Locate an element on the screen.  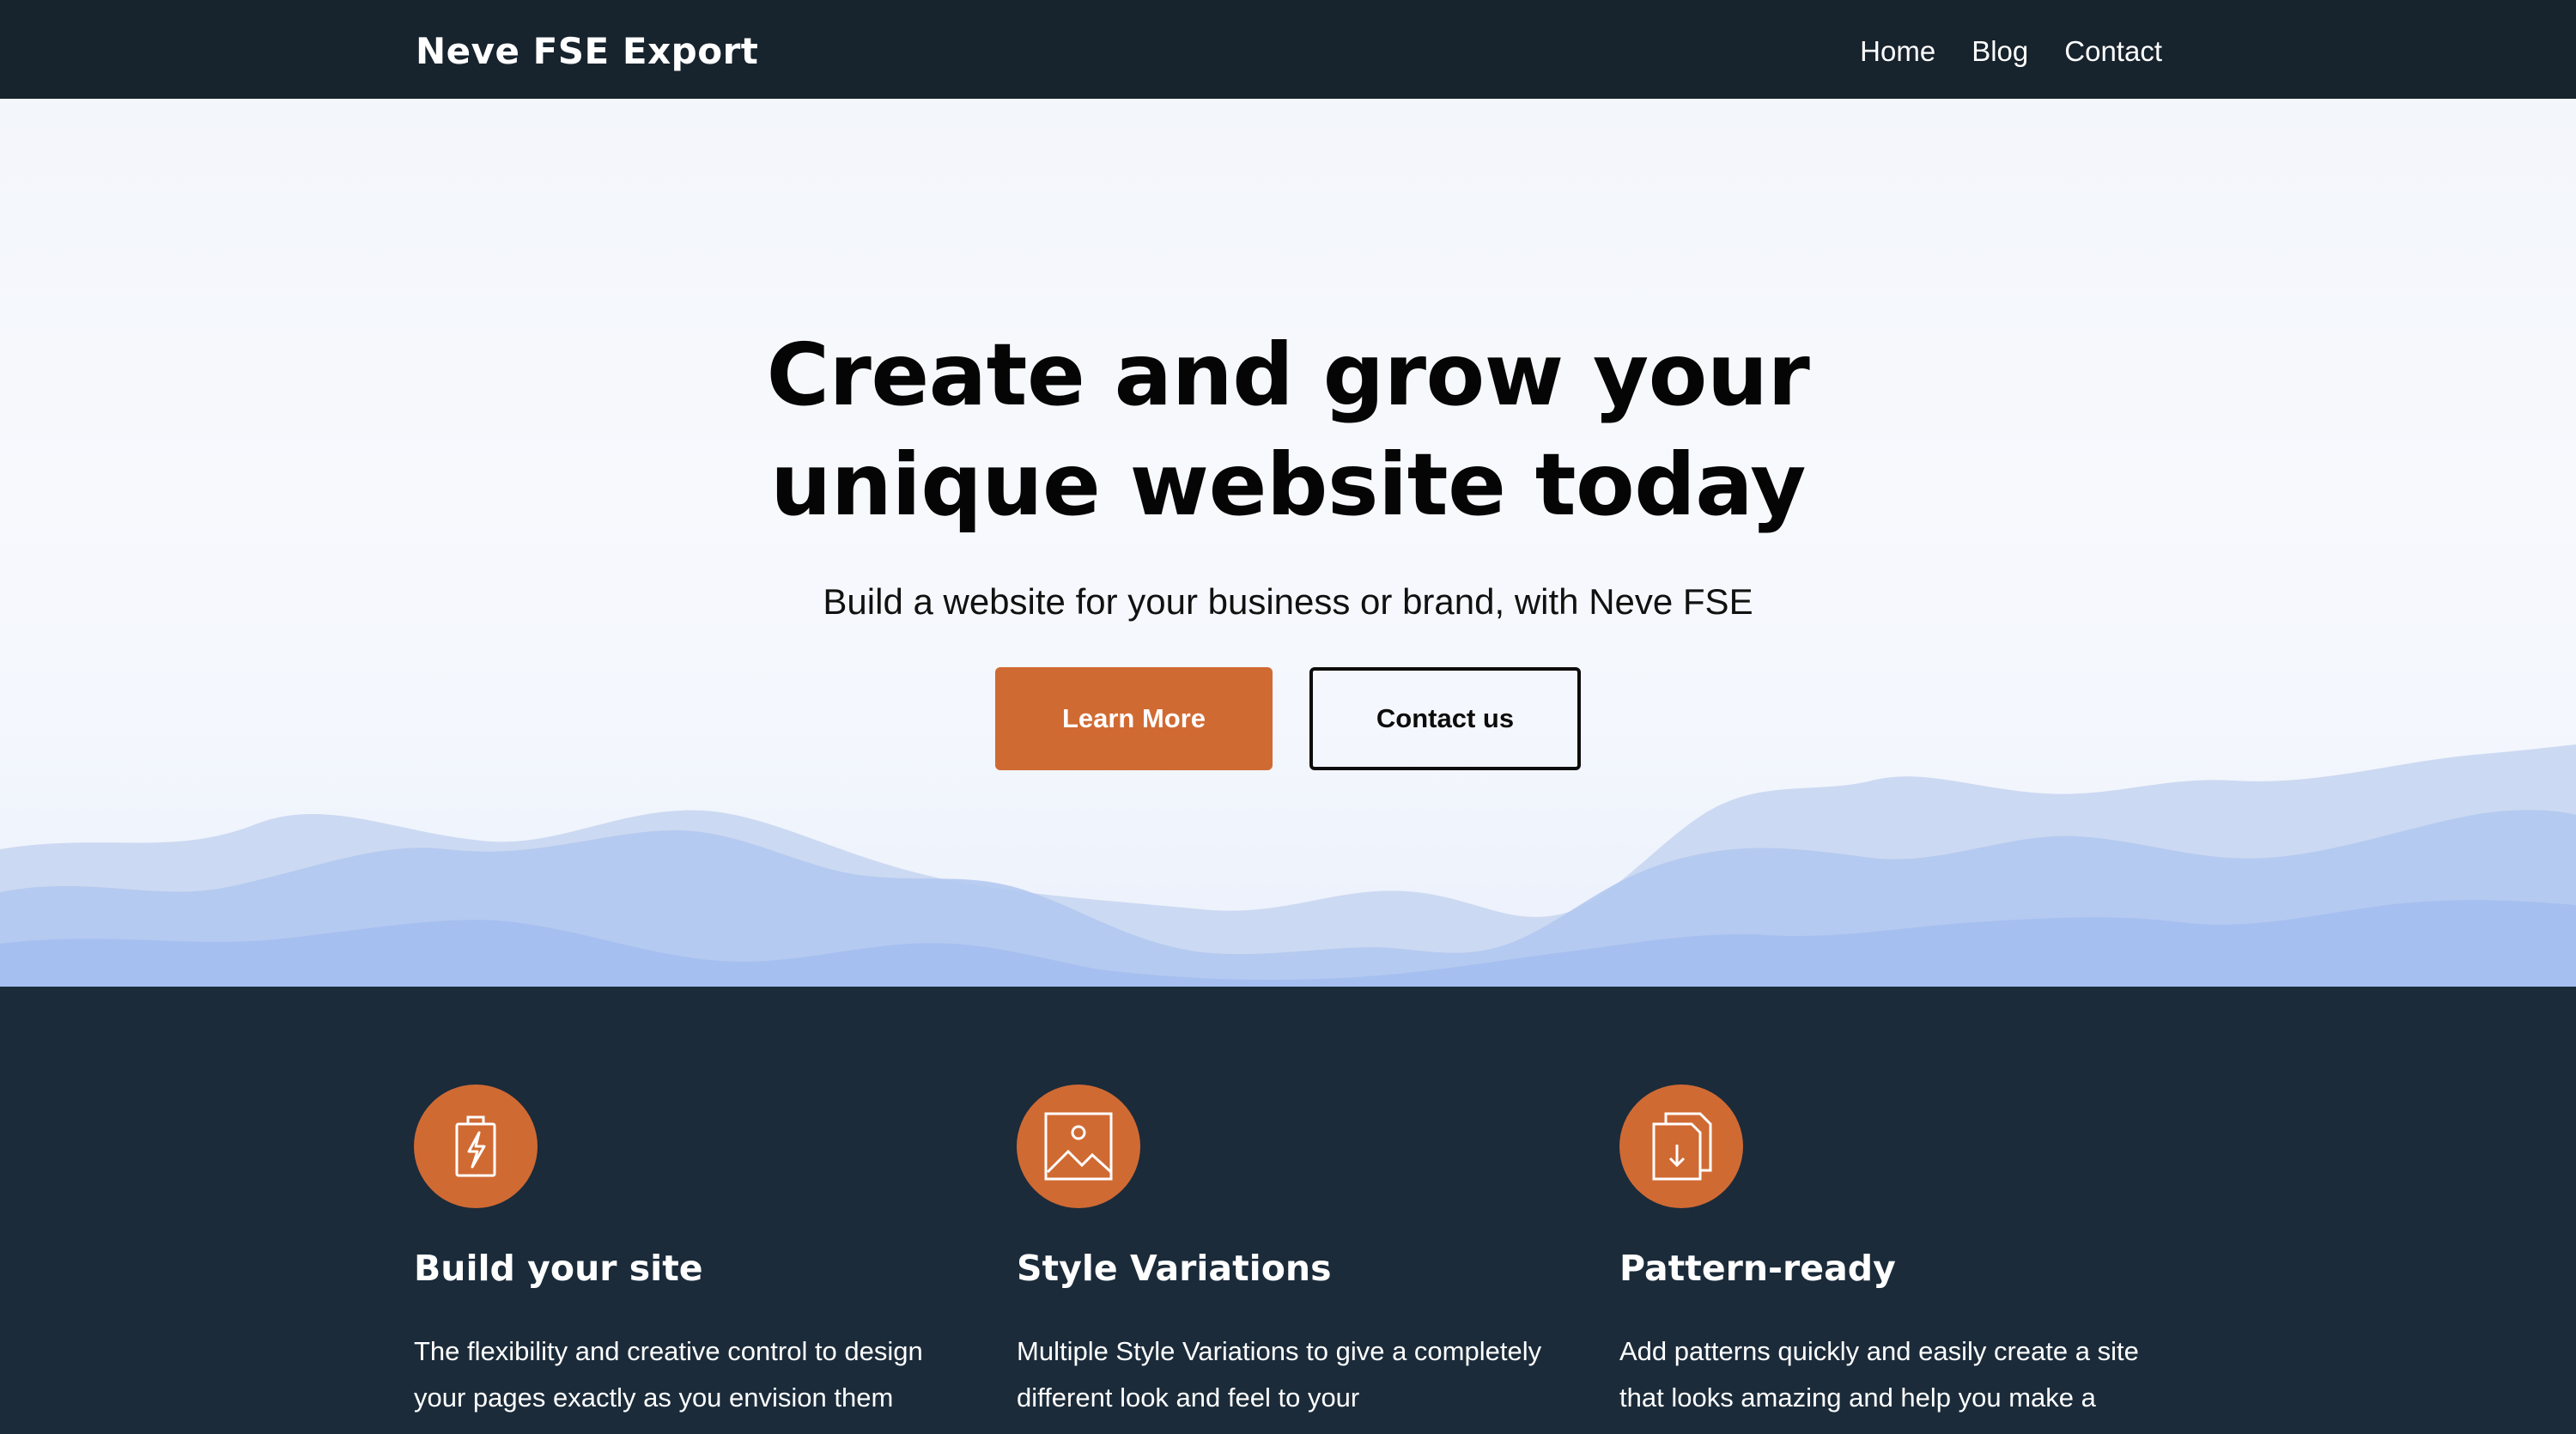
feature-title: Build your site is located at coordinates (558, 1269).